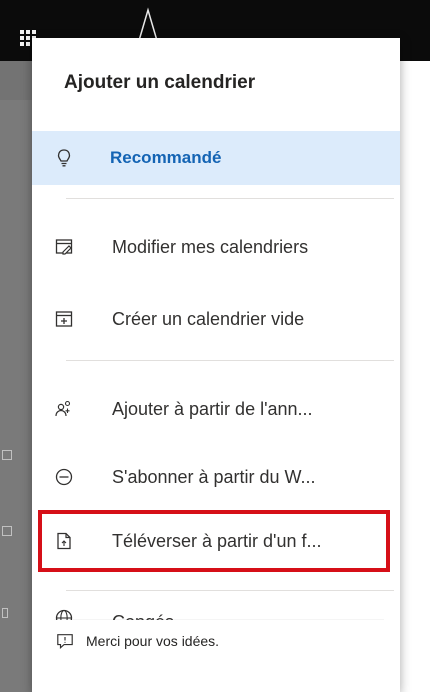  Describe the element at coordinates (64, 319) in the screenshot. I see `add-calendar-icon` at that location.